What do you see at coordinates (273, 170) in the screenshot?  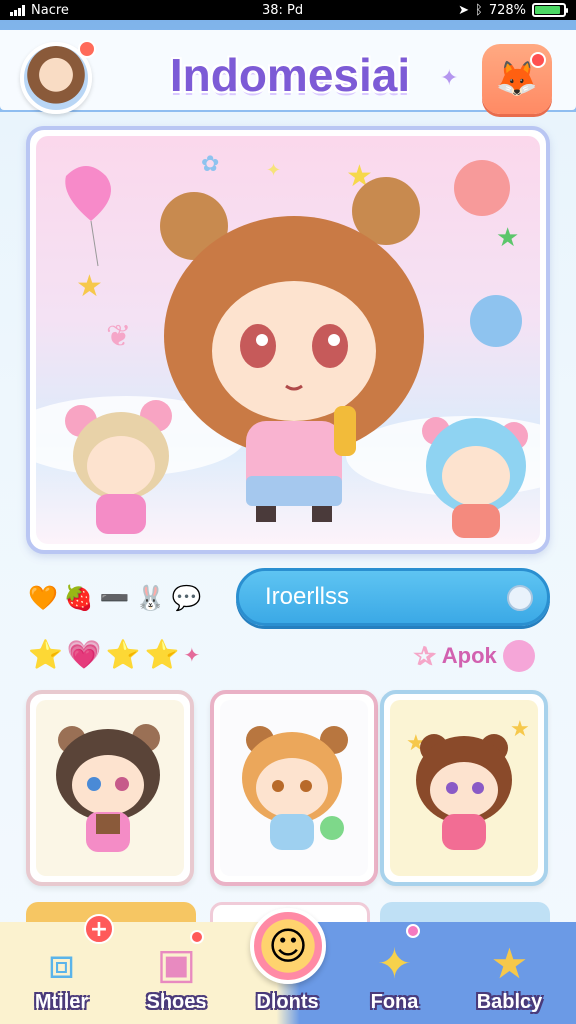 I see `star-icon: ✦` at bounding box center [273, 170].